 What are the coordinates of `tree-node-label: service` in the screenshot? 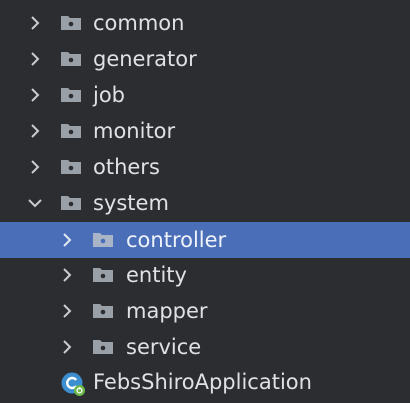 It's located at (164, 347).